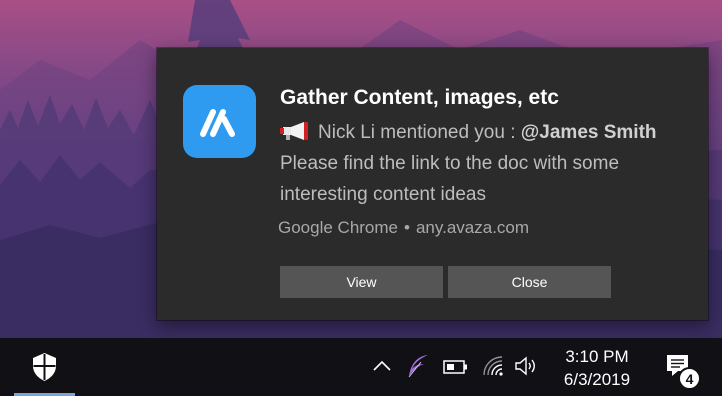  Describe the element at coordinates (418, 366) in the screenshot. I see `feather-icon` at that location.